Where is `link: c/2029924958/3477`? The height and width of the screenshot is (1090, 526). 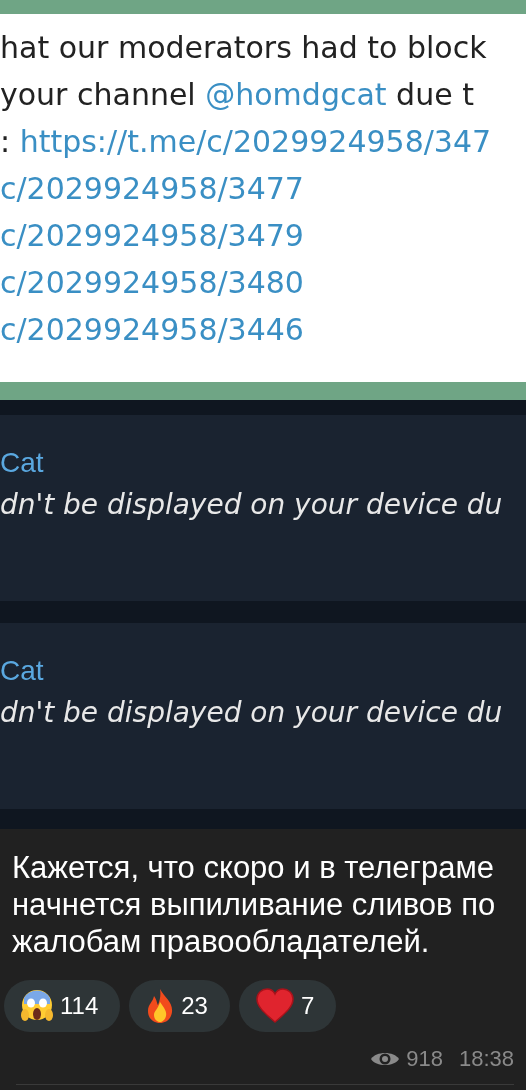 link: c/2029924958/3477 is located at coordinates (152, 188).